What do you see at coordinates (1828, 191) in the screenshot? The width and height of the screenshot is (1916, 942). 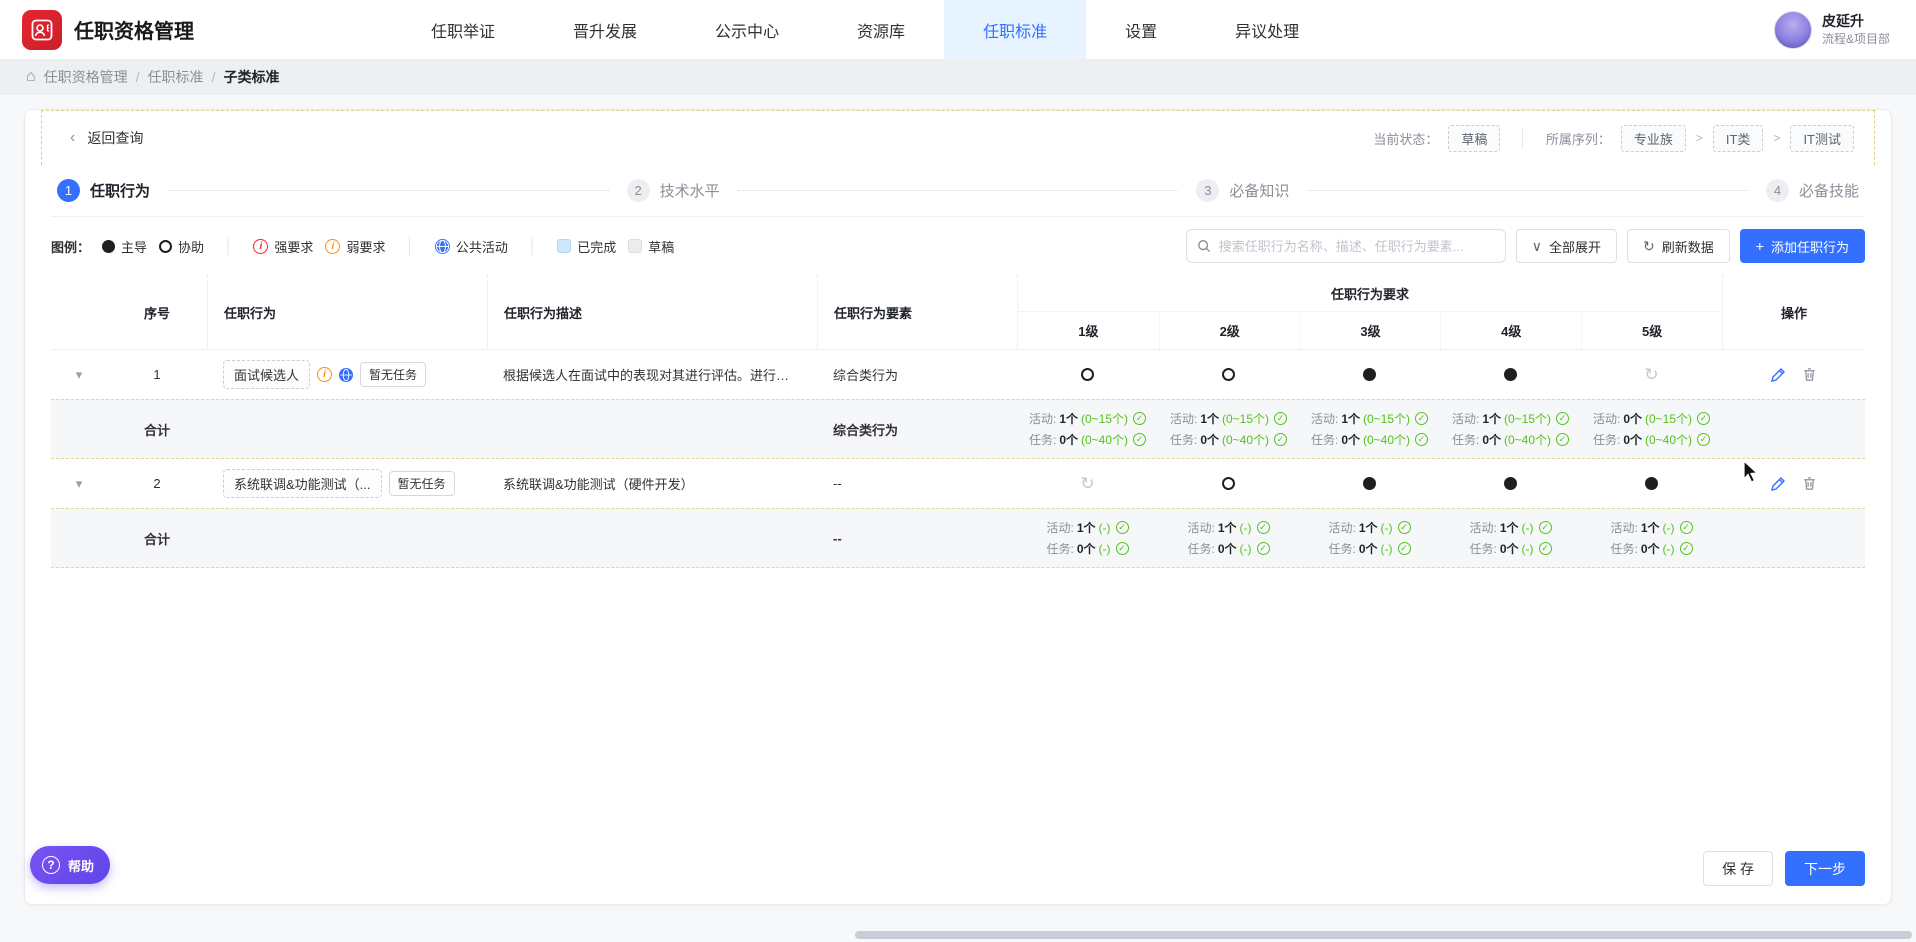 I see `step-label: 必备技能` at bounding box center [1828, 191].